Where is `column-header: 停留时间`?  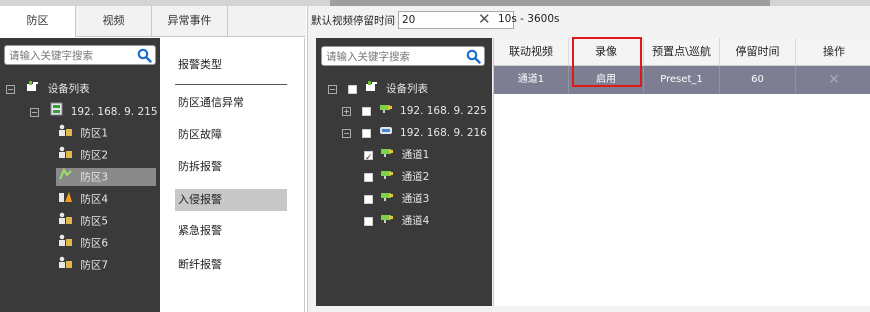 column-header: 停留时间 is located at coordinates (758, 52).